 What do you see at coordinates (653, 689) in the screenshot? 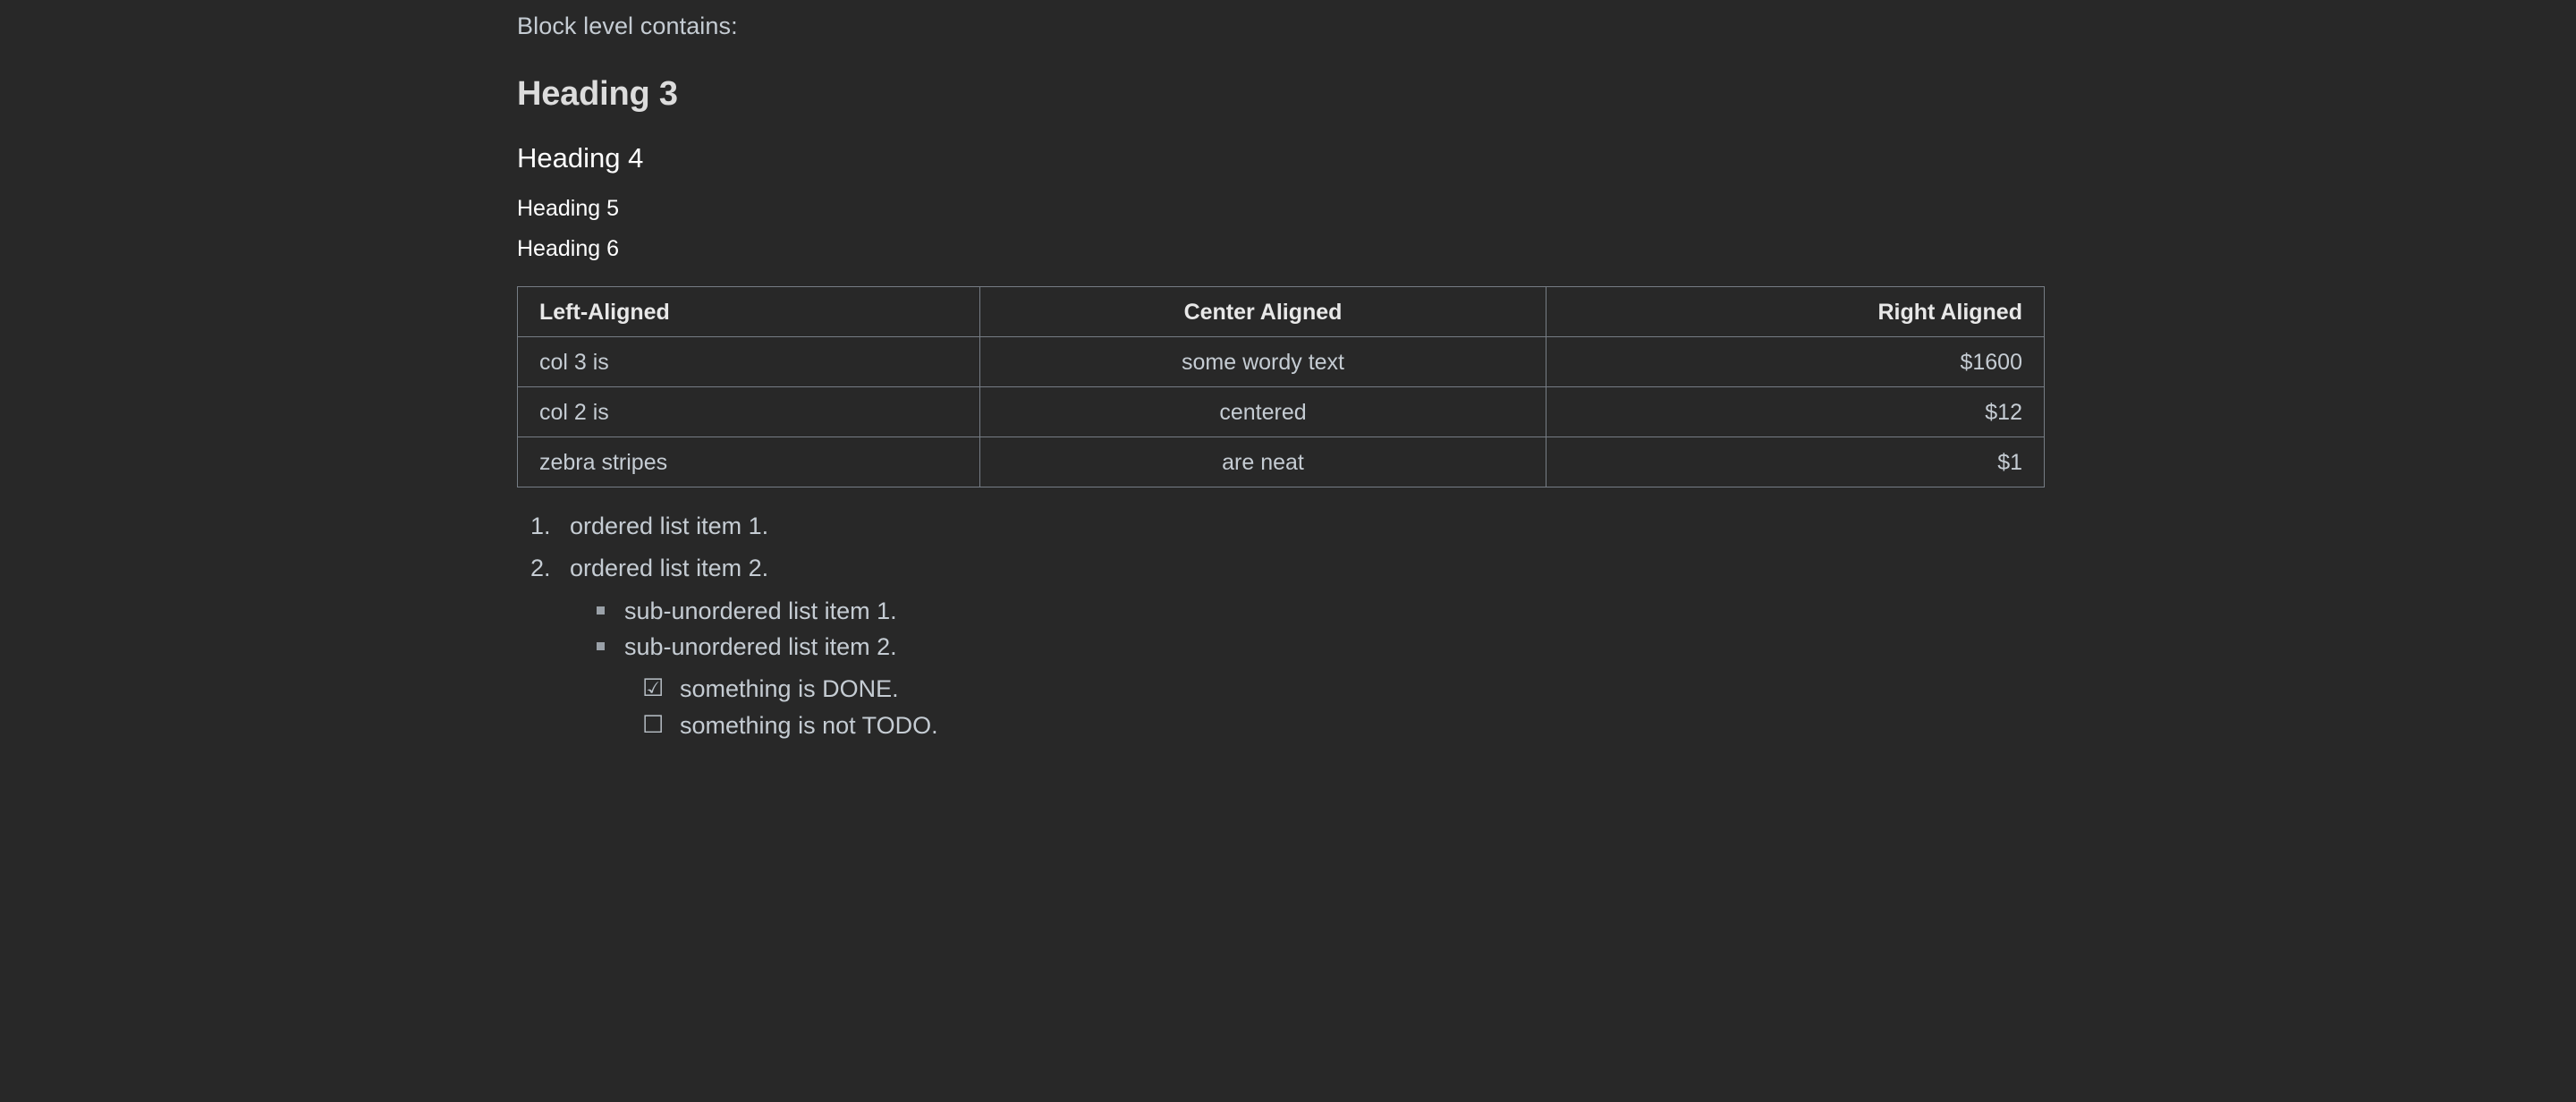
I see `checkbox-checked-icon: ☑` at bounding box center [653, 689].